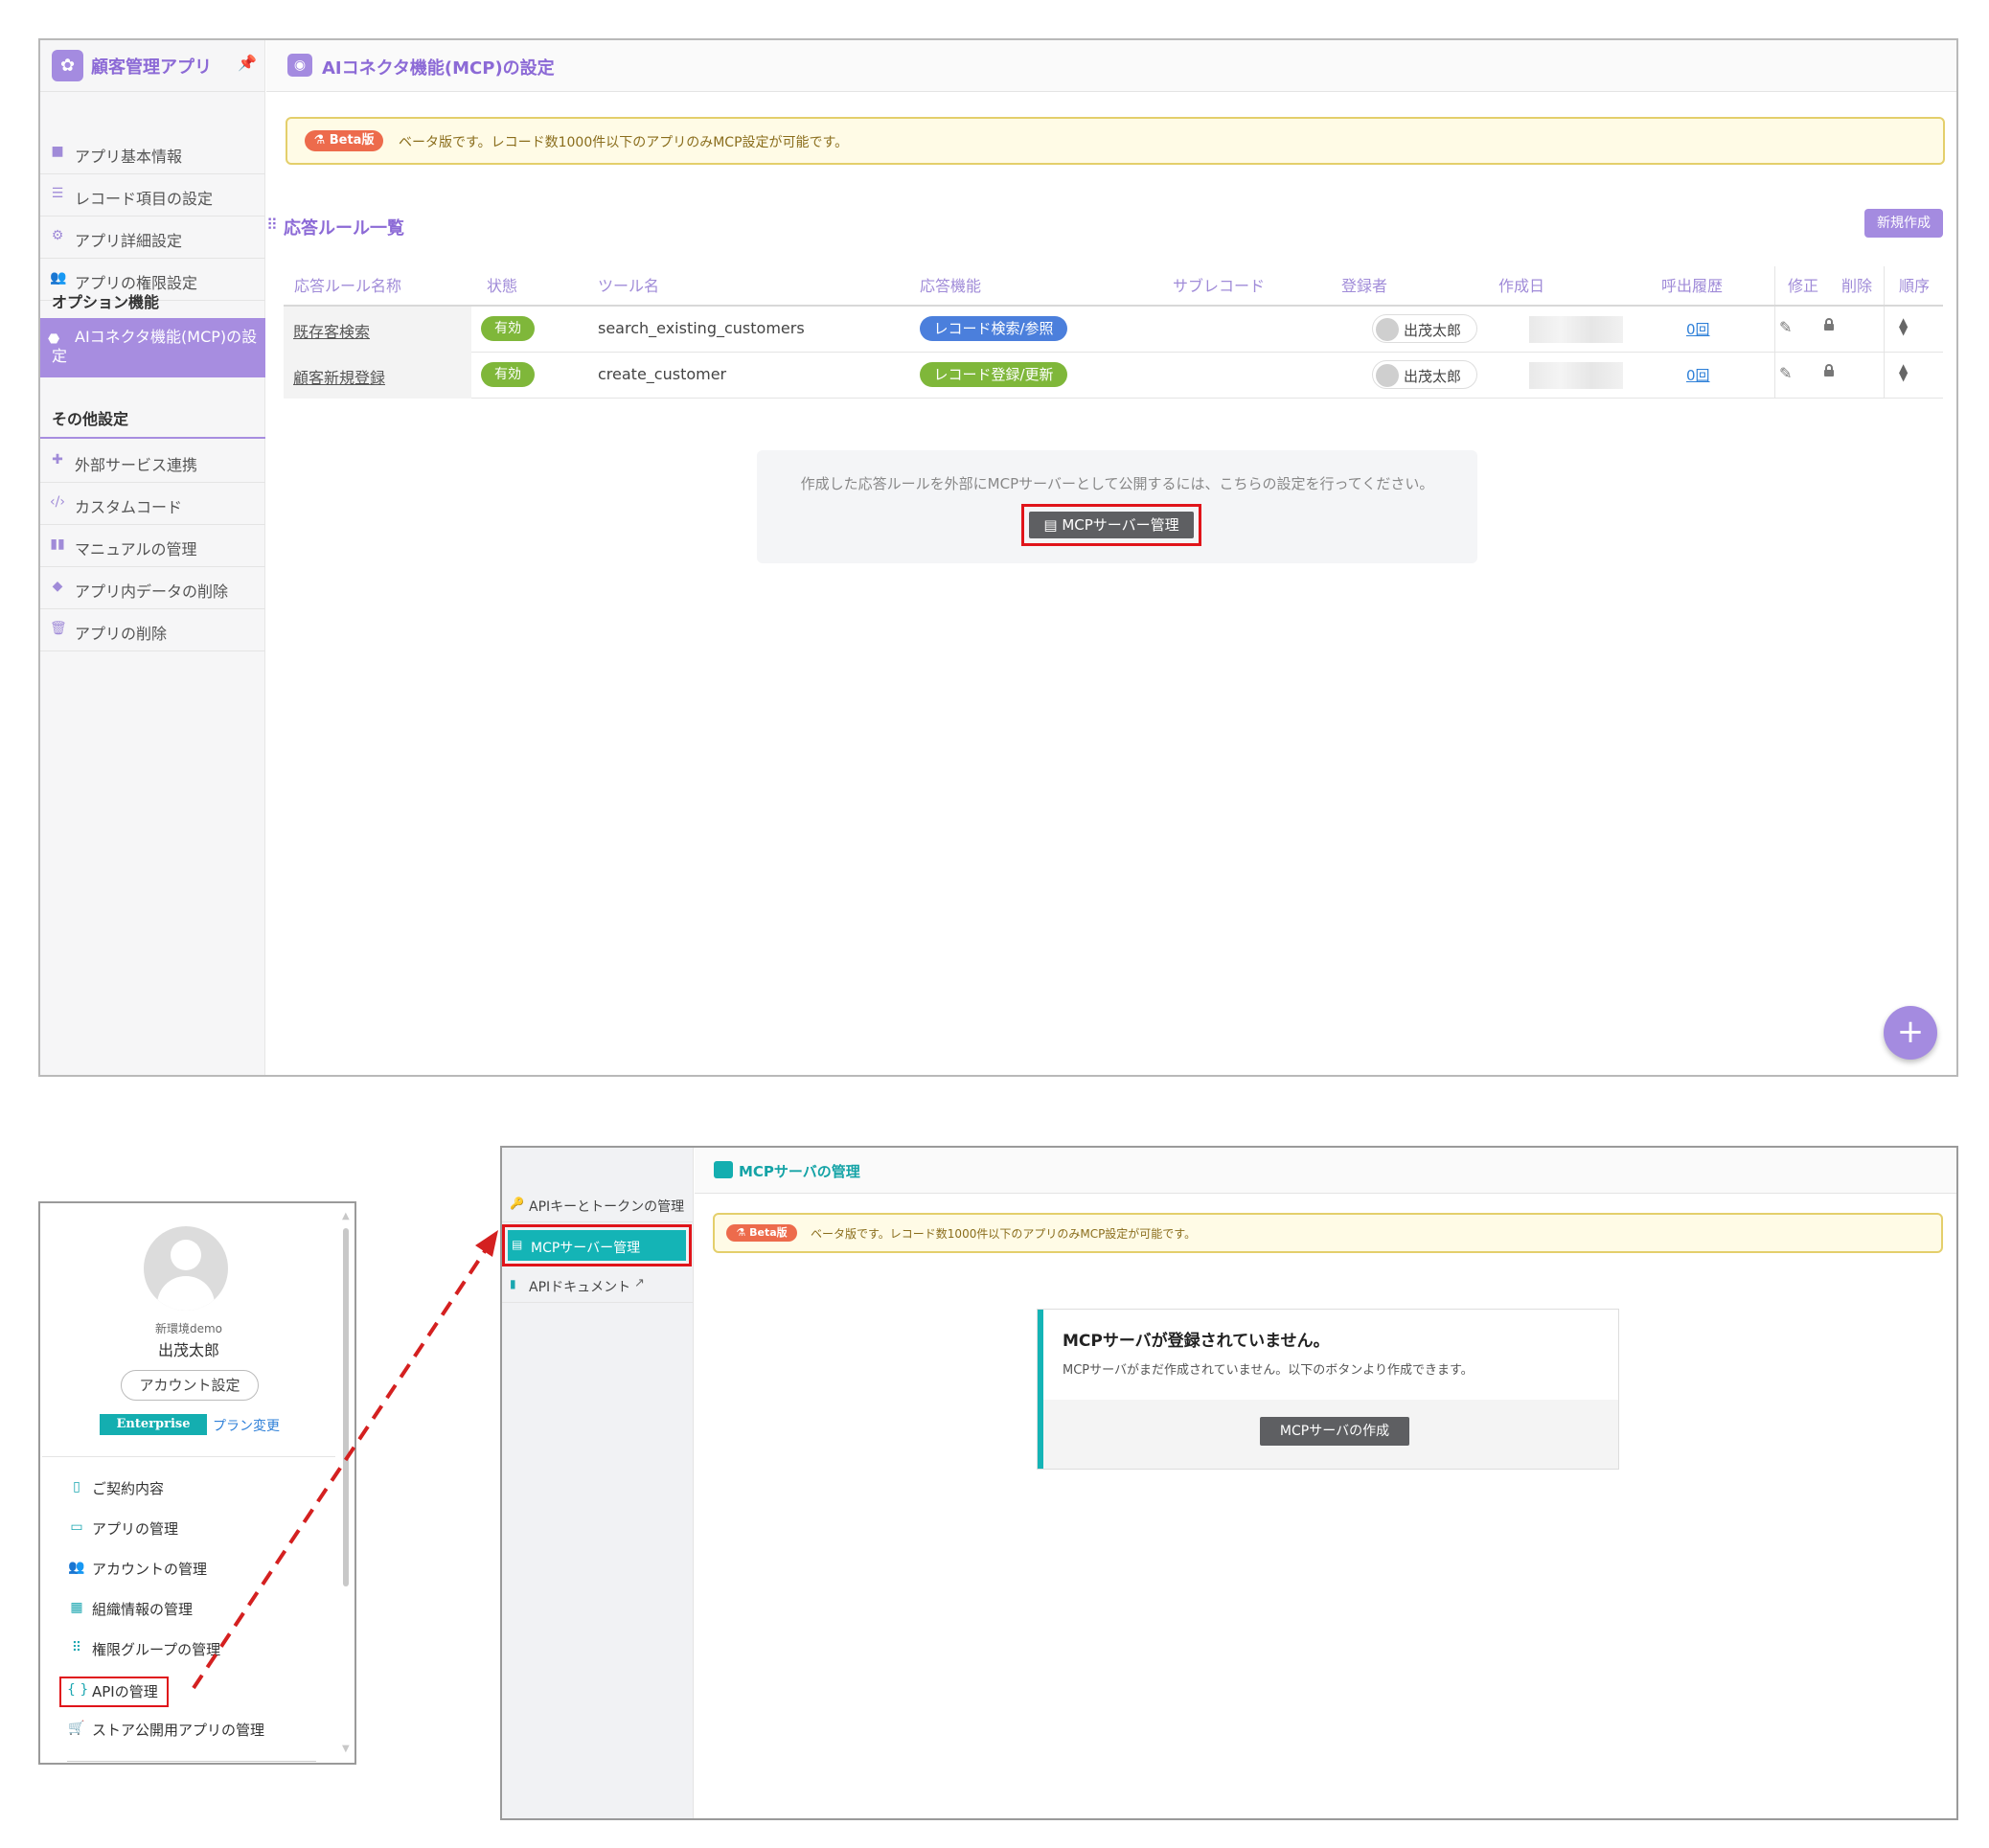 This screenshot has height=1848, width=1989. Describe the element at coordinates (347, 284) in the screenshot. I see `column-header-rule-name: 応答ルール名称` at that location.